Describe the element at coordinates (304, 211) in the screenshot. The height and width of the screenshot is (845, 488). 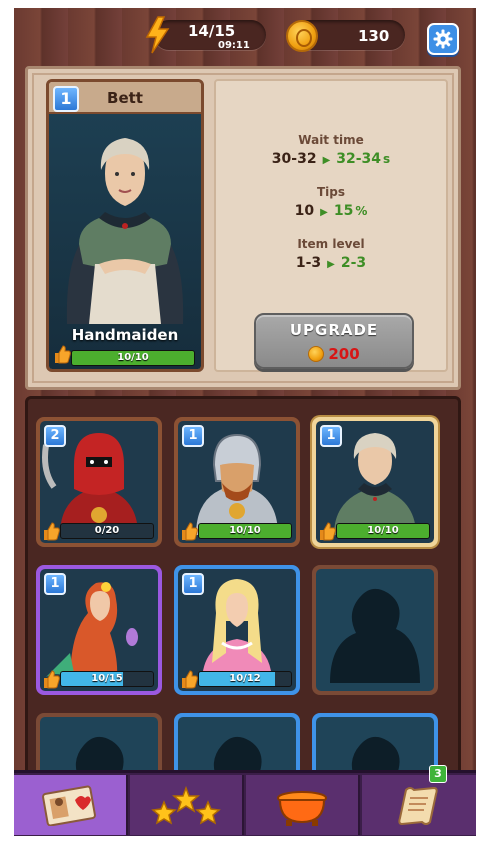
I see `tips-old: 10` at that location.